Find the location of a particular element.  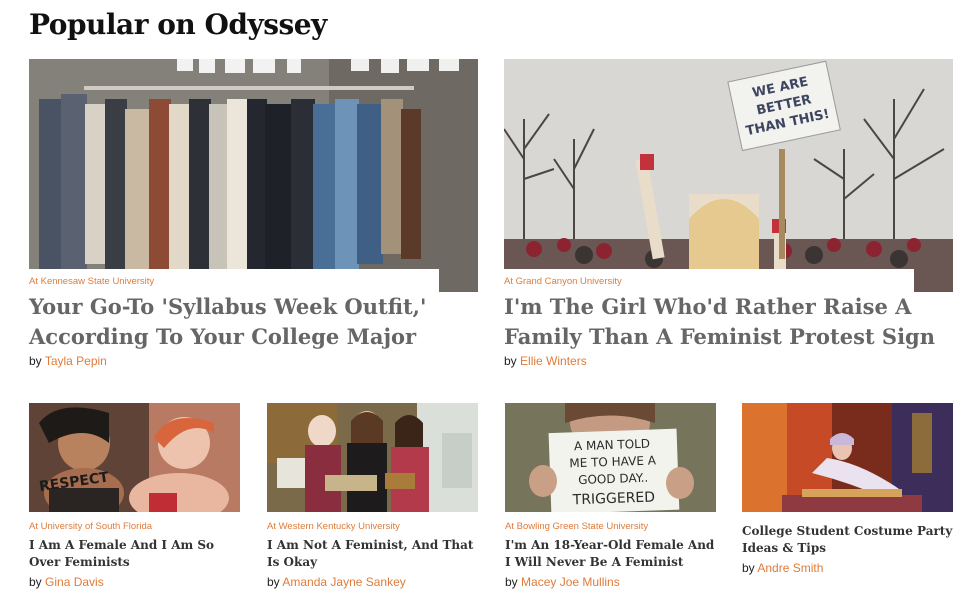

author-link: Gina Davis is located at coordinates (74, 582).